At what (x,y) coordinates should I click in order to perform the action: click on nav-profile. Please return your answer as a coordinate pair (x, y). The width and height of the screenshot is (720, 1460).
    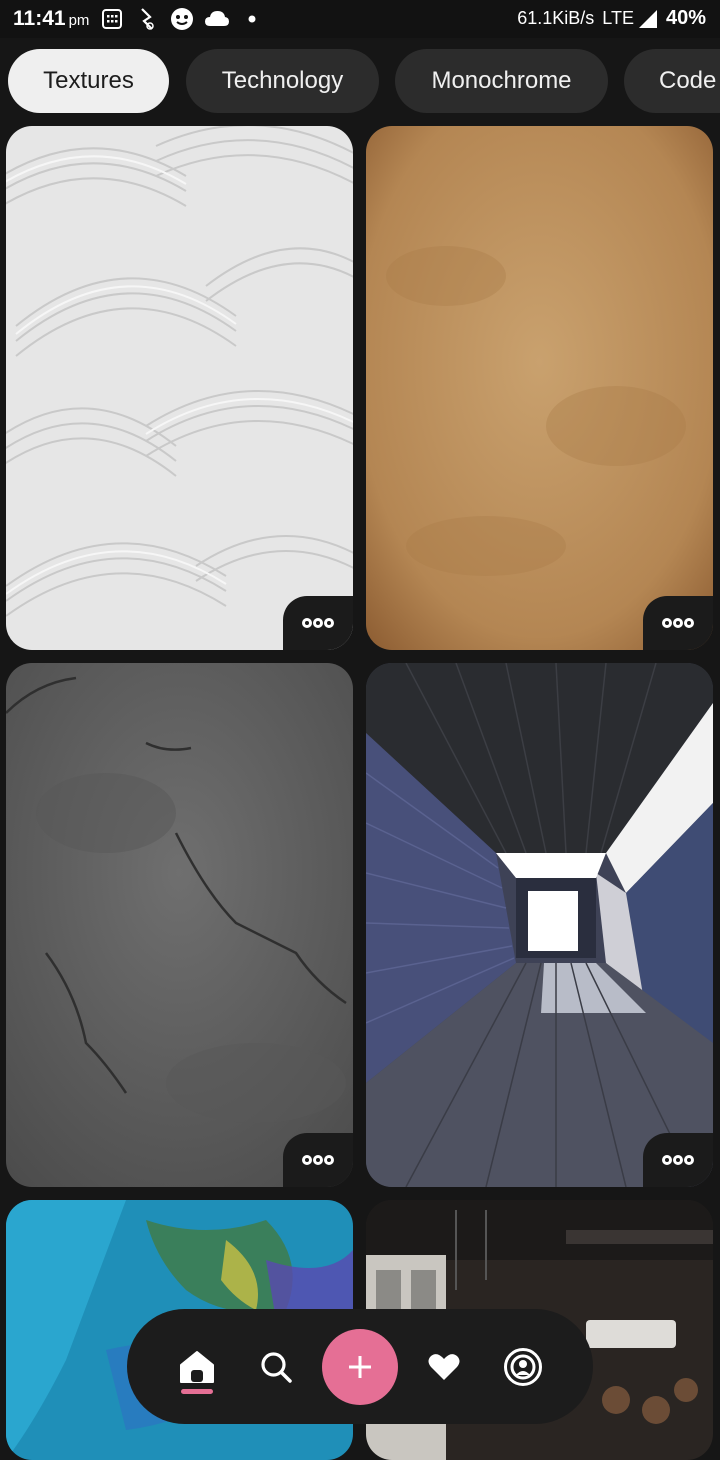
    Looking at the image, I should click on (523, 1366).